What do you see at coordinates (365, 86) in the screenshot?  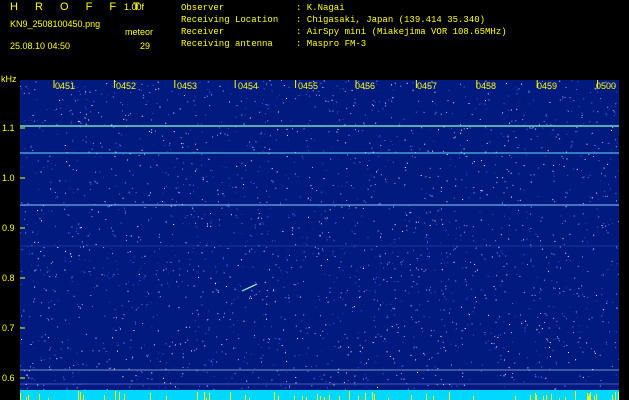 I see `x-tick: 0456` at bounding box center [365, 86].